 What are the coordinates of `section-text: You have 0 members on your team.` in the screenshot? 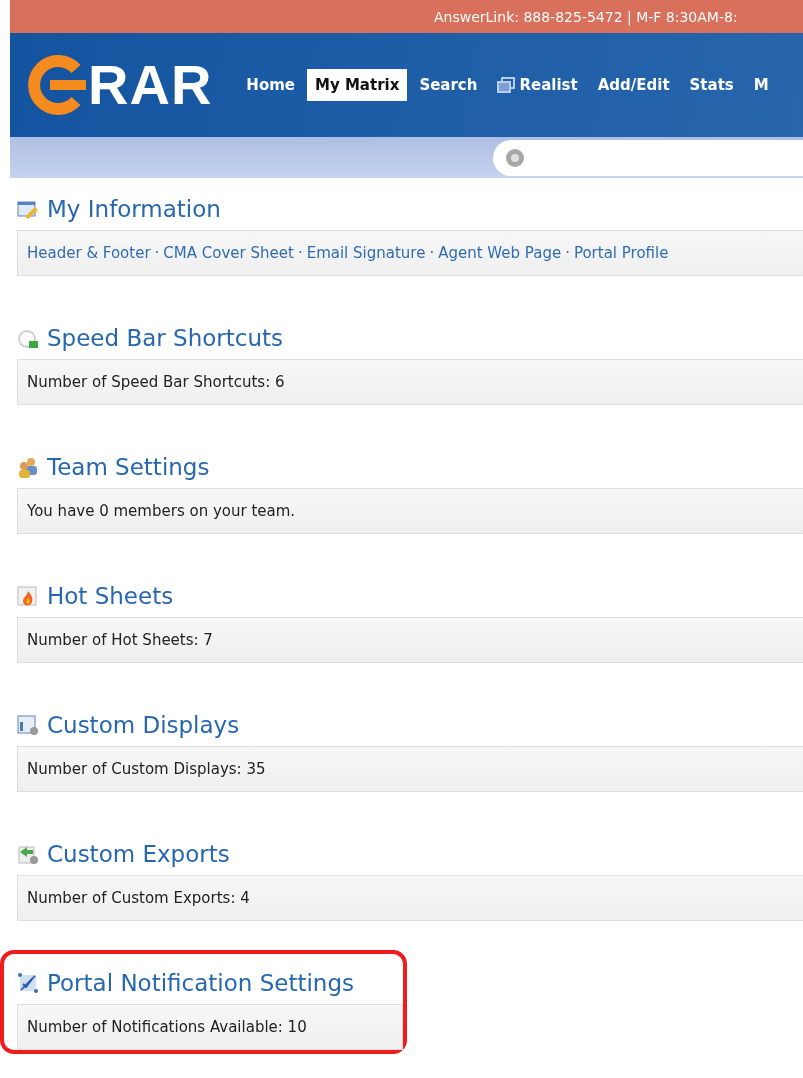 It's located at (161, 511).